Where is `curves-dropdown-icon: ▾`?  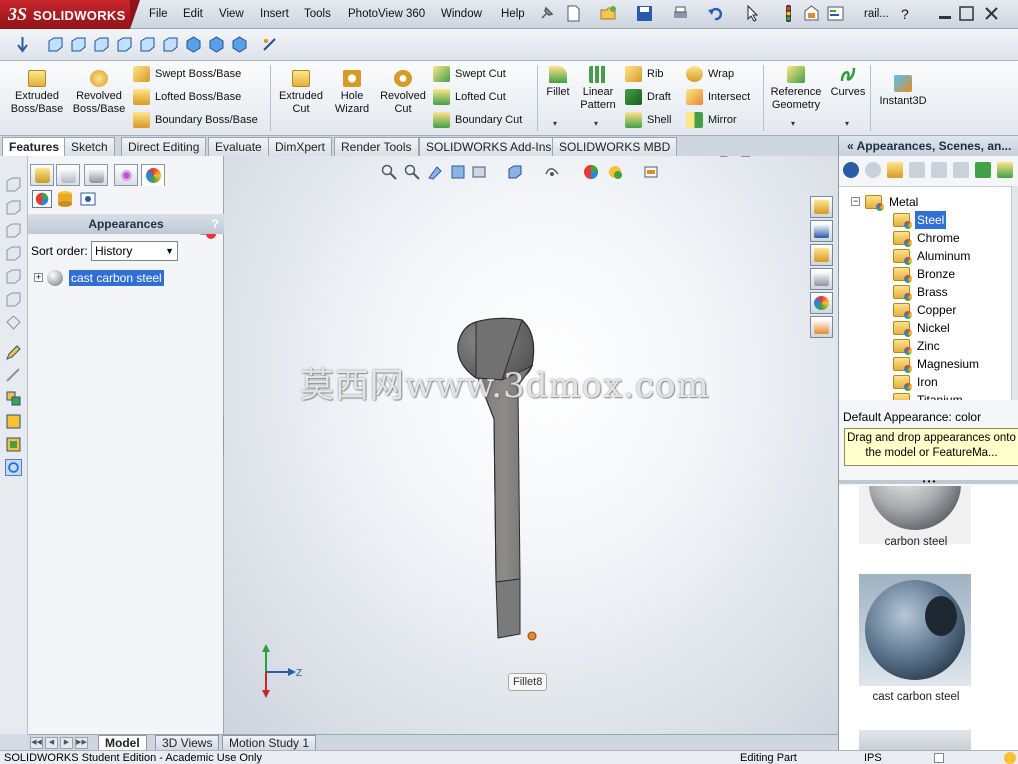
curves-dropdown-icon: ▾ is located at coordinates (847, 123).